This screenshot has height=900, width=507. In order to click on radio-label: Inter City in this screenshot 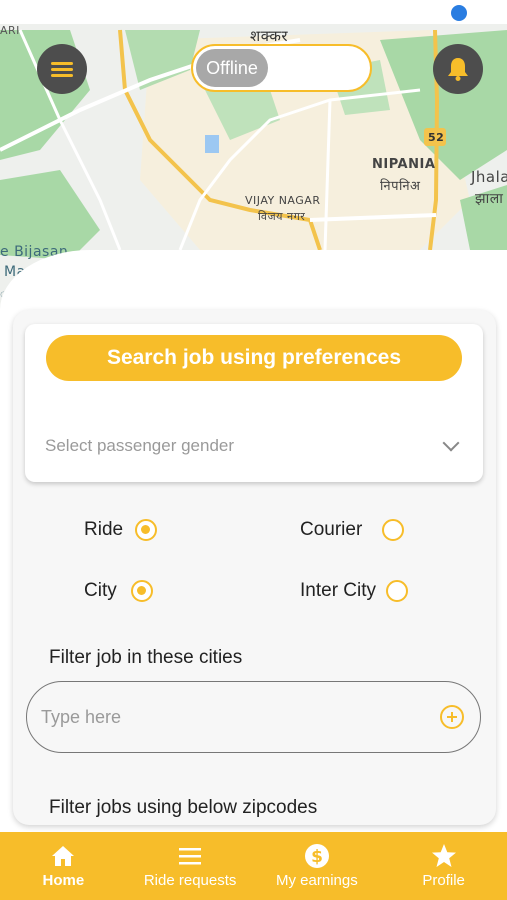, I will do `click(338, 590)`.